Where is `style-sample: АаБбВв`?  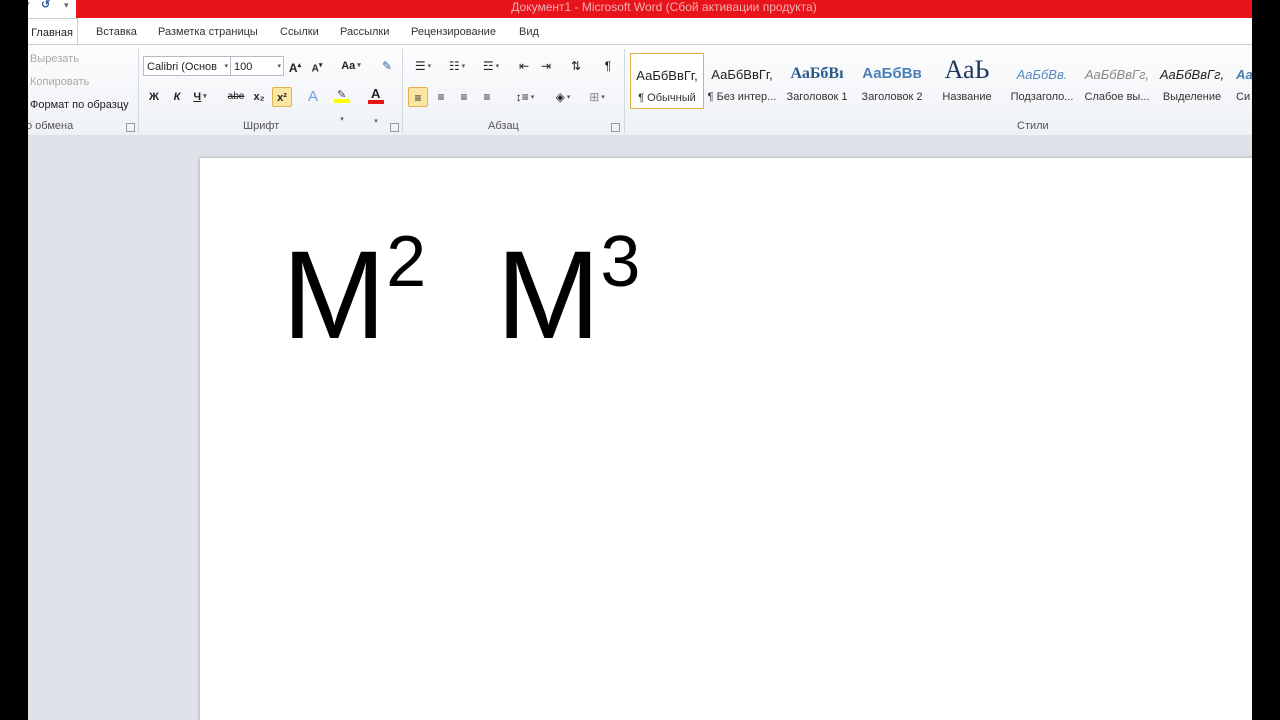 style-sample: АаБбВв is located at coordinates (892, 73).